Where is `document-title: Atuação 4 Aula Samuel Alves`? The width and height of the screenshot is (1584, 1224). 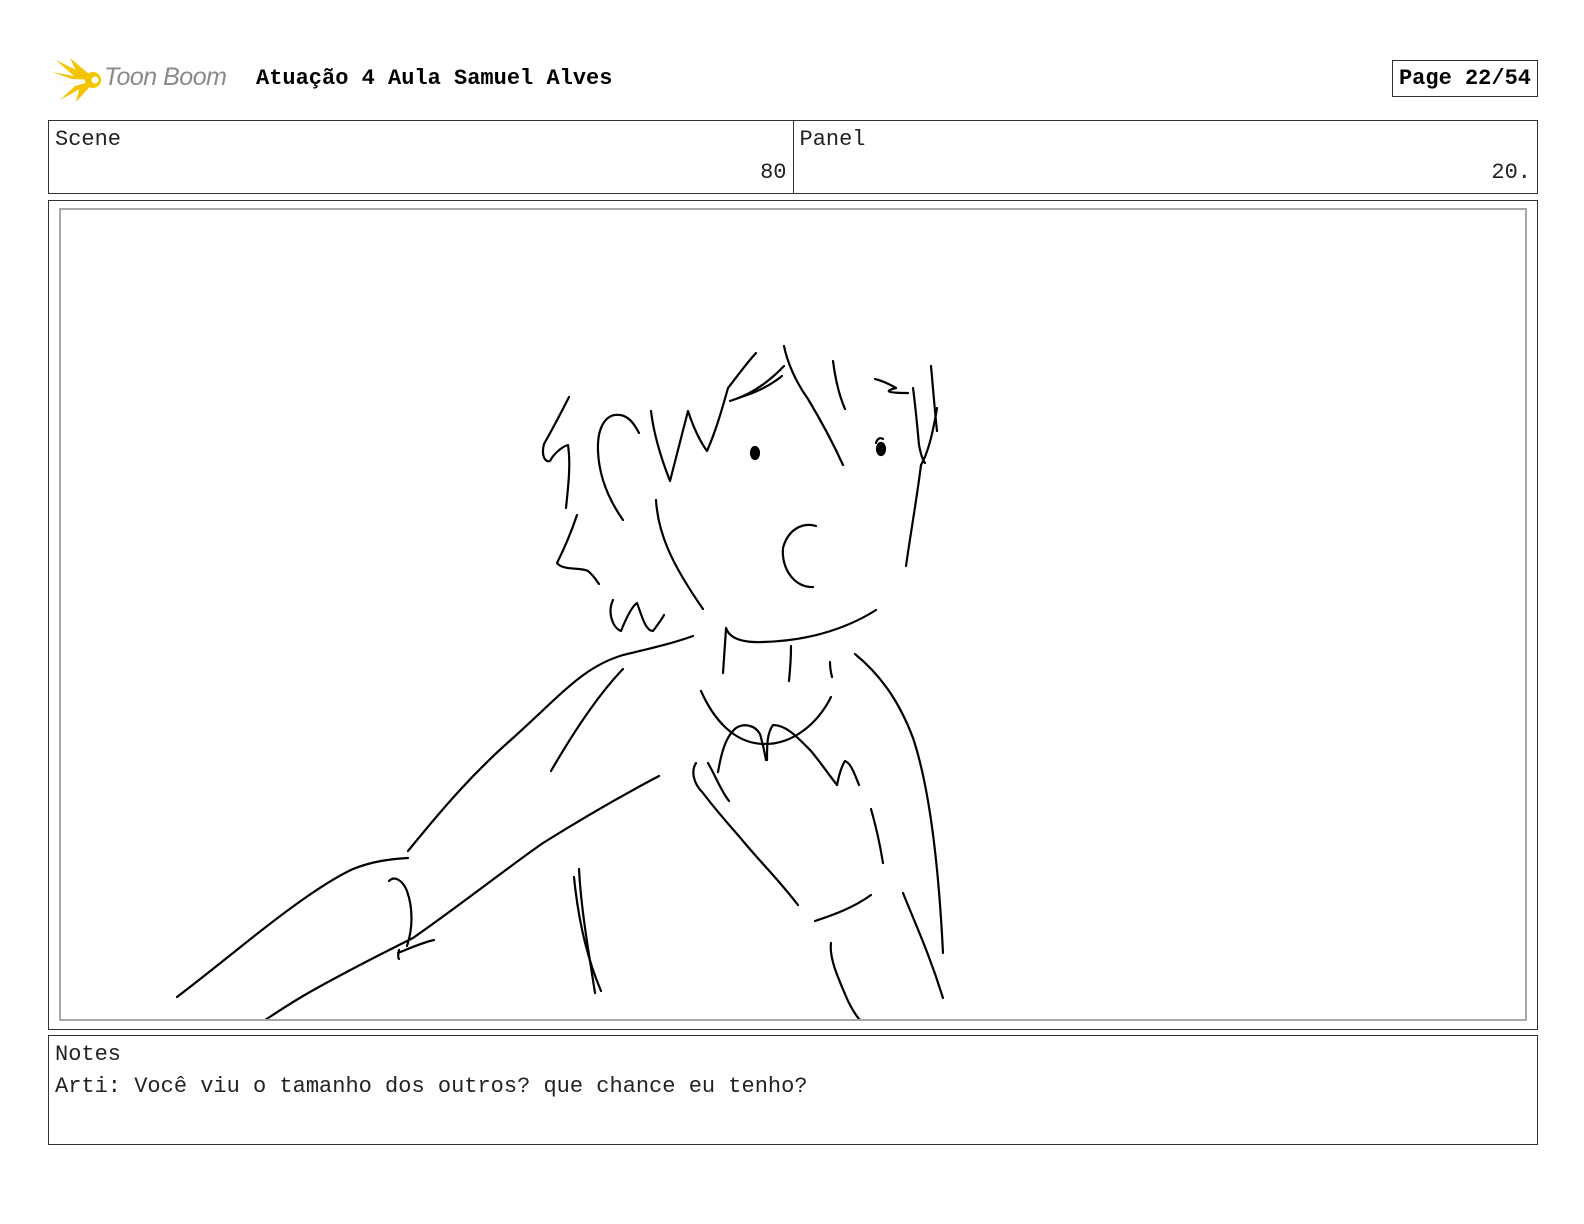 document-title: Atuação 4 Aula Samuel Alves is located at coordinates (434, 78).